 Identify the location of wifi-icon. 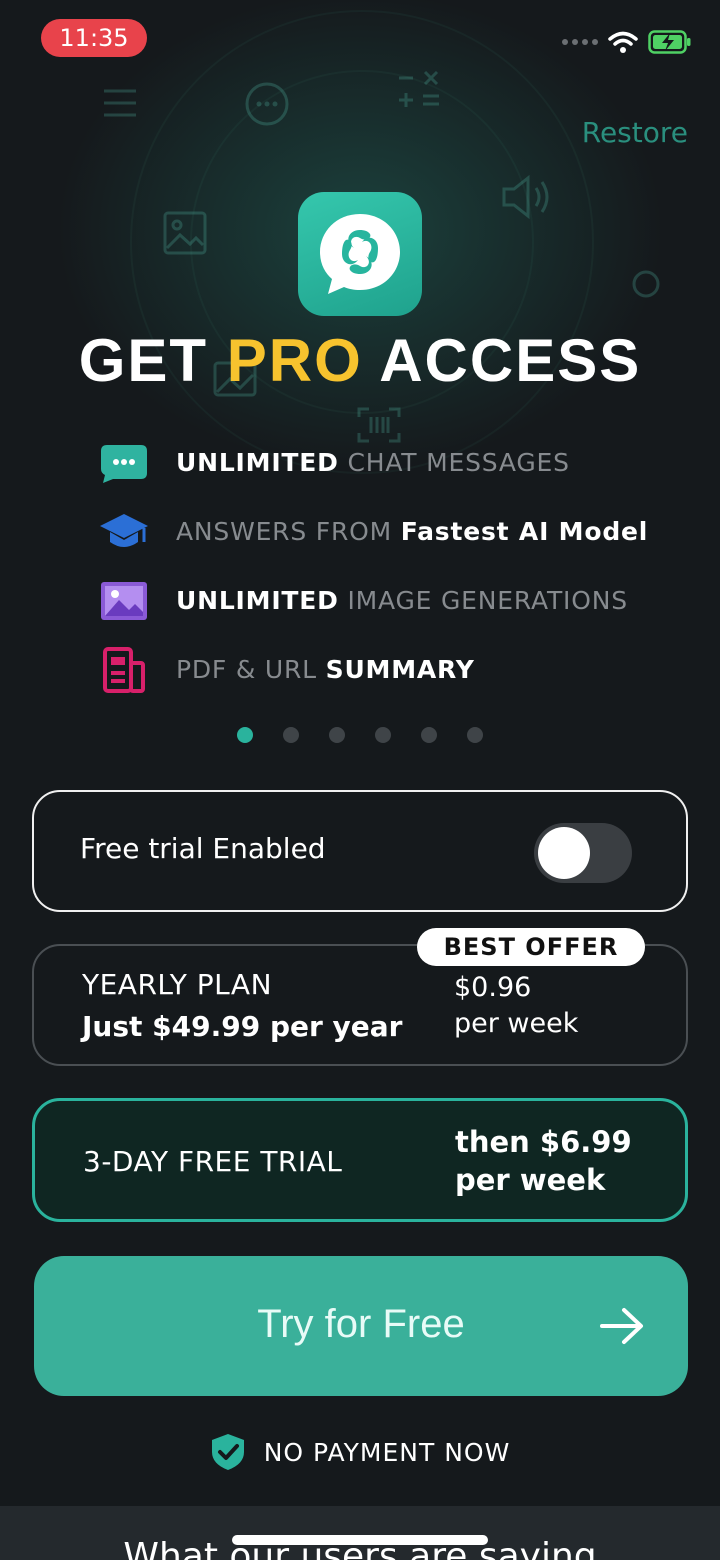
(623, 42).